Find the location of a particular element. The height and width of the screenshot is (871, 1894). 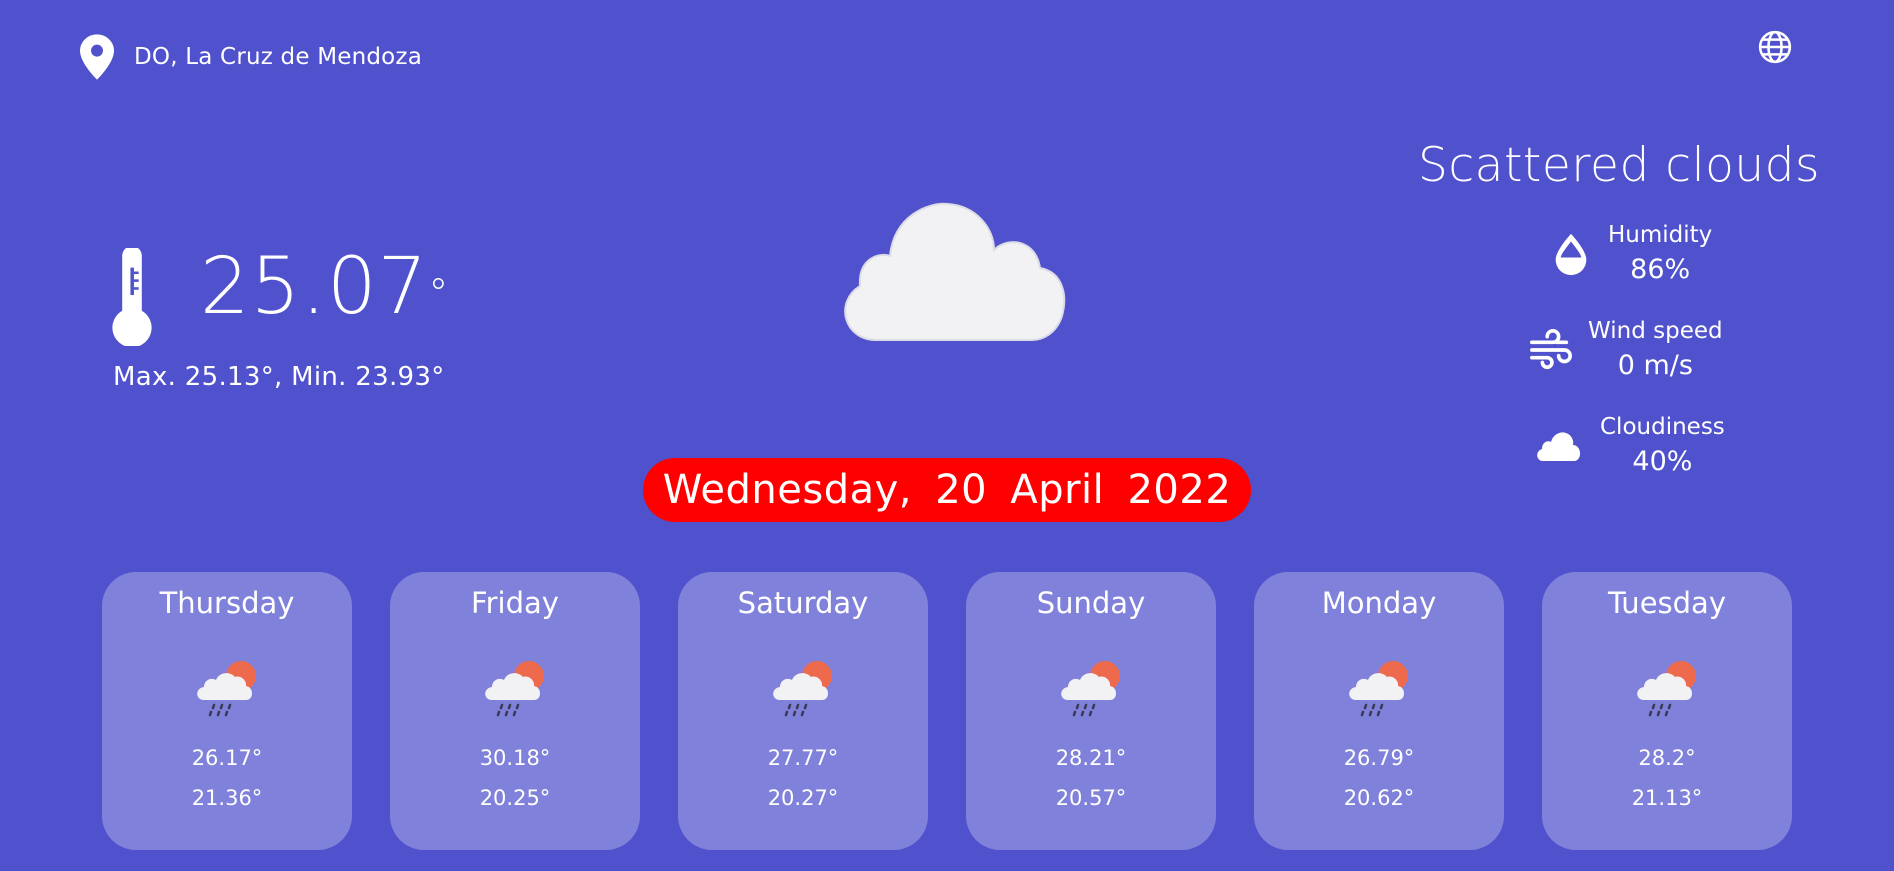

forecast-card: Monday 26.79° 20.62° is located at coordinates (1379, 711).